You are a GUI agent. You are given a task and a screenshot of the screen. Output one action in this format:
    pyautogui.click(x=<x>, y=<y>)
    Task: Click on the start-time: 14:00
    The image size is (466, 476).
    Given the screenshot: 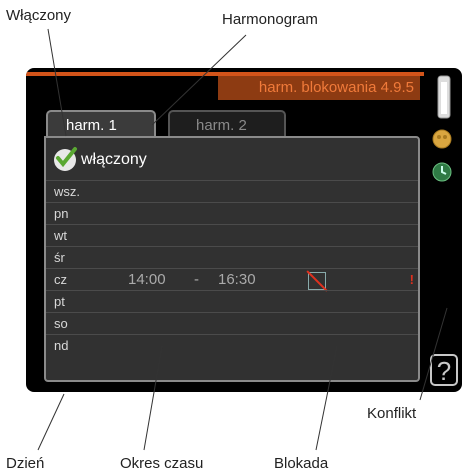 What is the action you would take?
    pyautogui.click(x=147, y=280)
    